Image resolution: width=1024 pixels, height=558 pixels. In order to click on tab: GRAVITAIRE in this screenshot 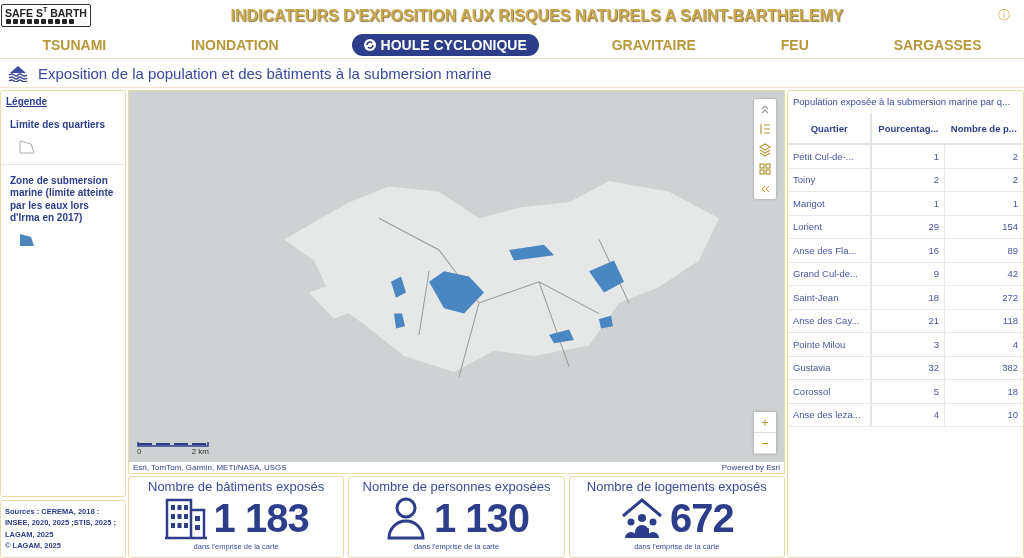, I will do `click(653, 44)`.